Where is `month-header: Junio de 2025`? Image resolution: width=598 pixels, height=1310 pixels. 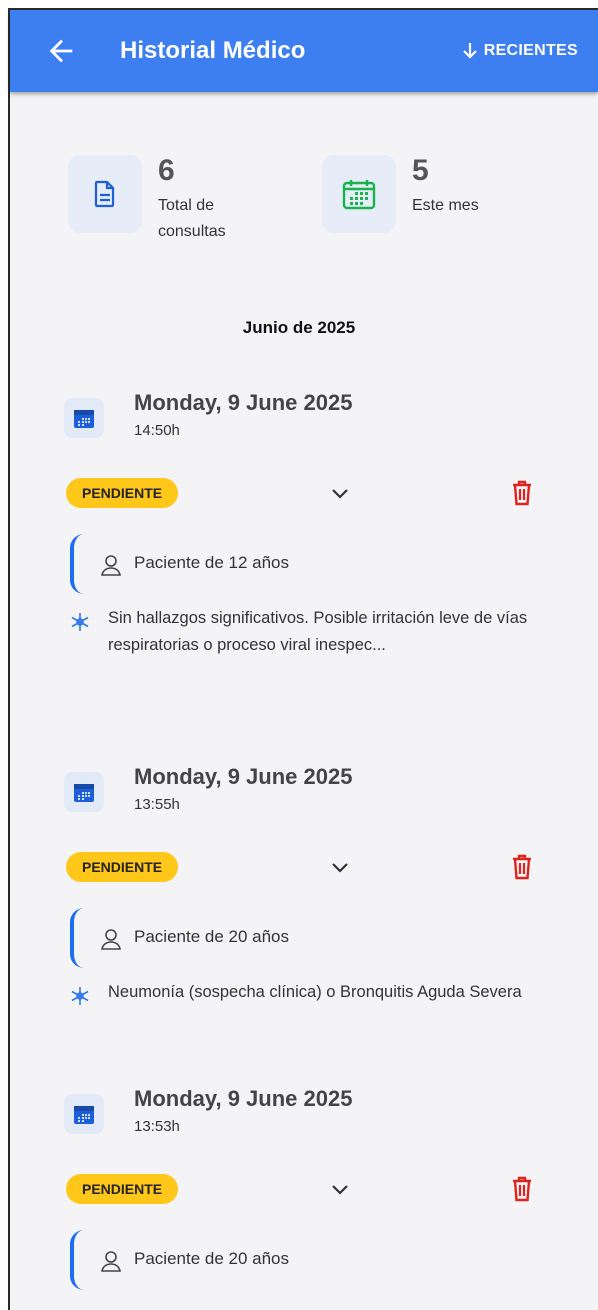
month-header: Junio de 2025 is located at coordinates (299, 327).